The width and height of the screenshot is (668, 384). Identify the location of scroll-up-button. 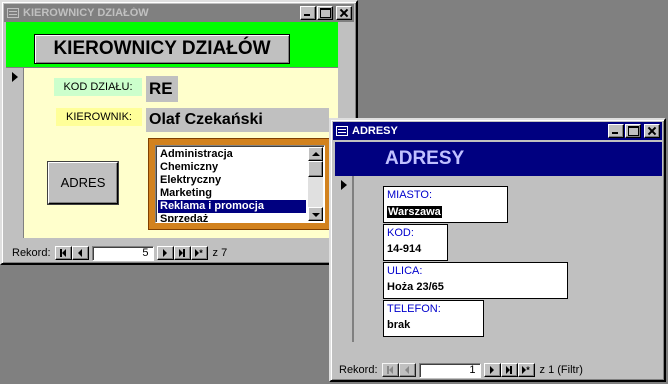
(315, 154).